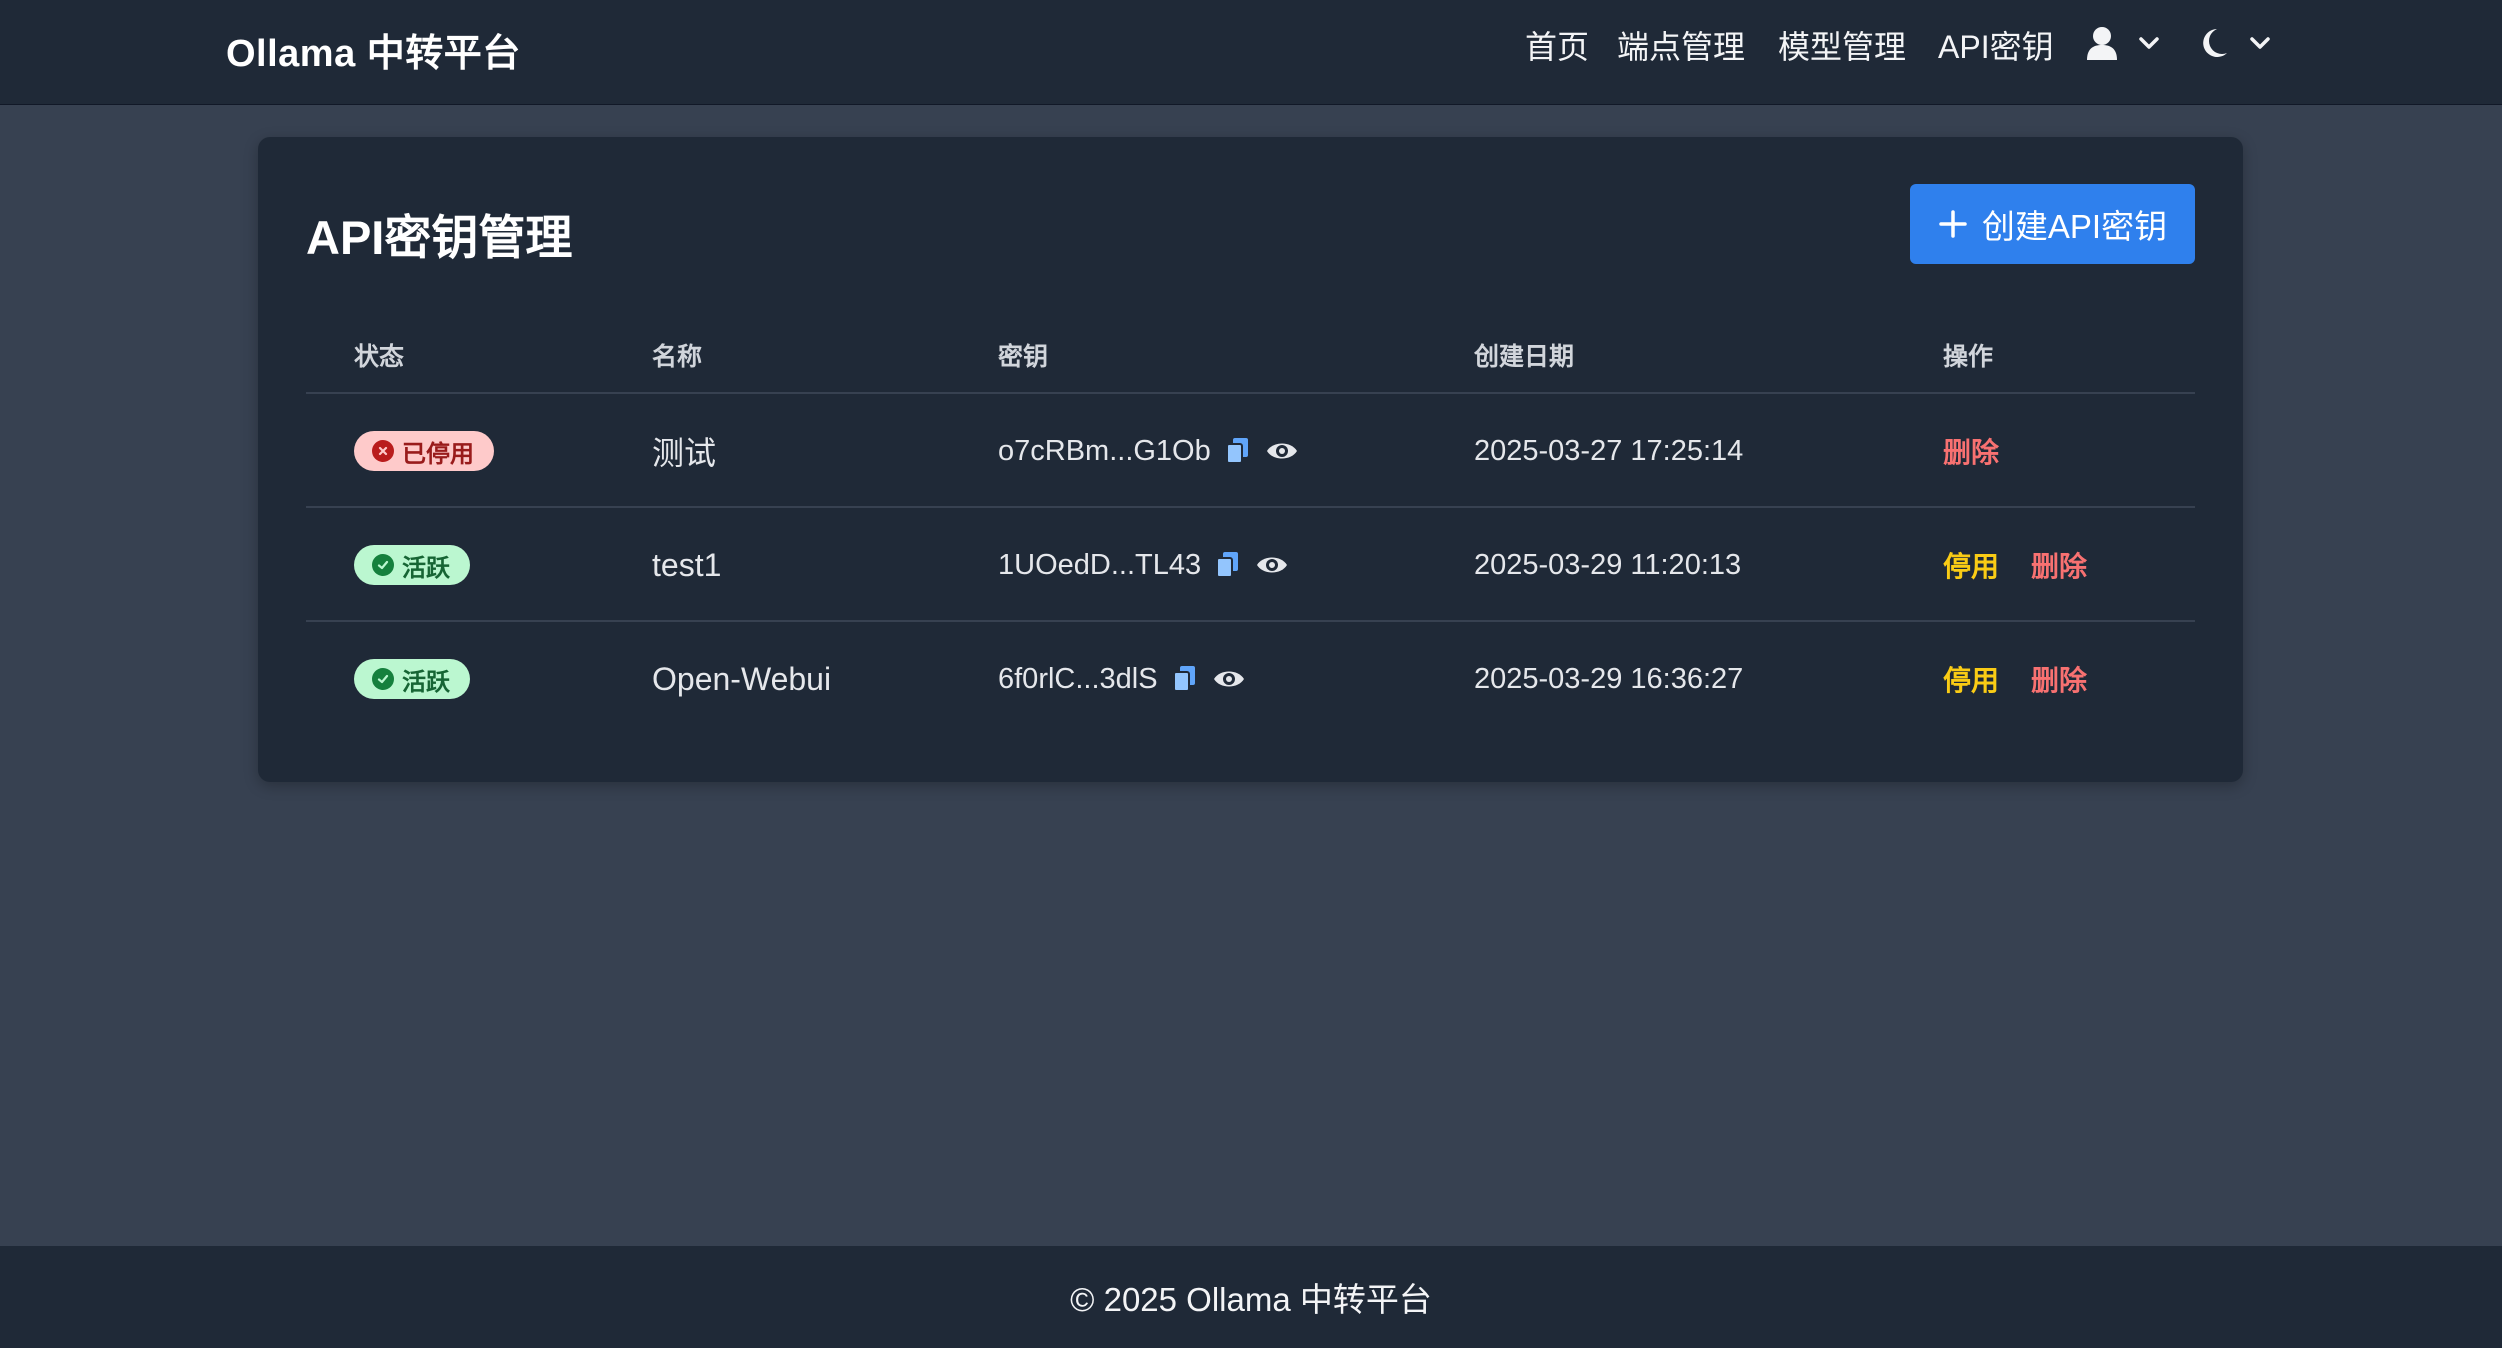 The image size is (2502, 1348). I want to click on header-status: 状态, so click(379, 357).